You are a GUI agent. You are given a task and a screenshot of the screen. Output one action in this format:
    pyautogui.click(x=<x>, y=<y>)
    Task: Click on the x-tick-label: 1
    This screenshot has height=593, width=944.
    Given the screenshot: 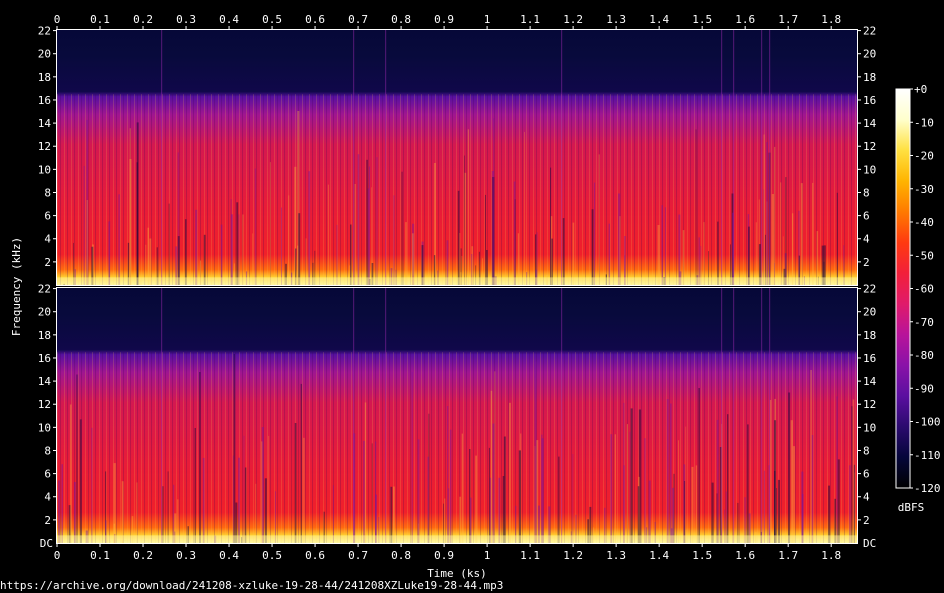 What is the action you would take?
    pyautogui.click(x=487, y=19)
    